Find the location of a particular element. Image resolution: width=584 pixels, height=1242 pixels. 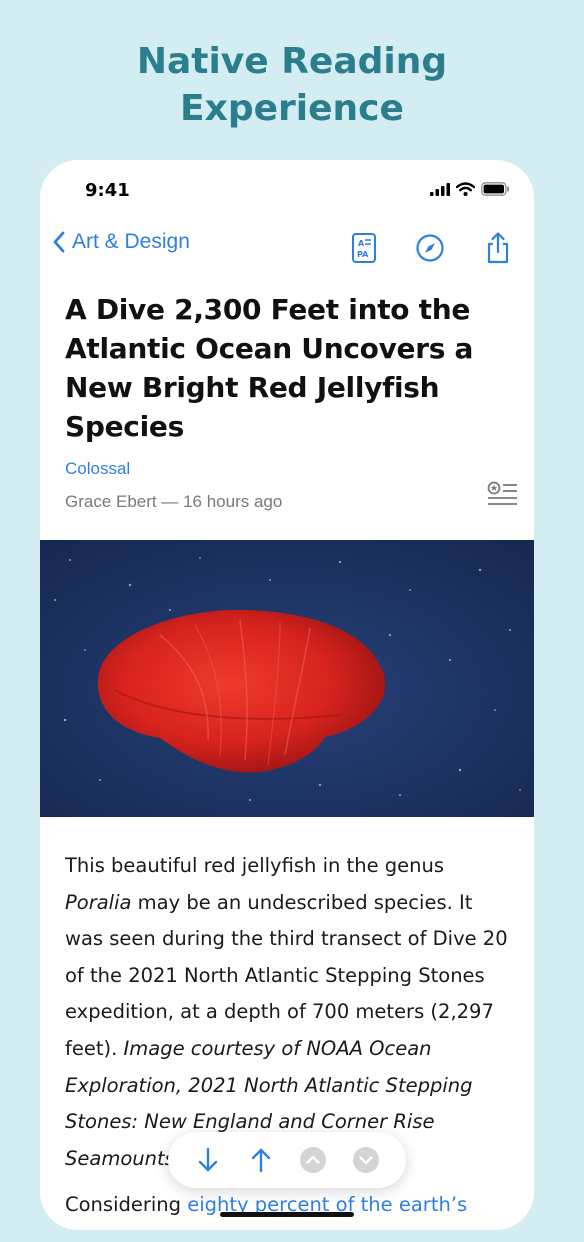

genus-name: Poralia is located at coordinates (98, 902).